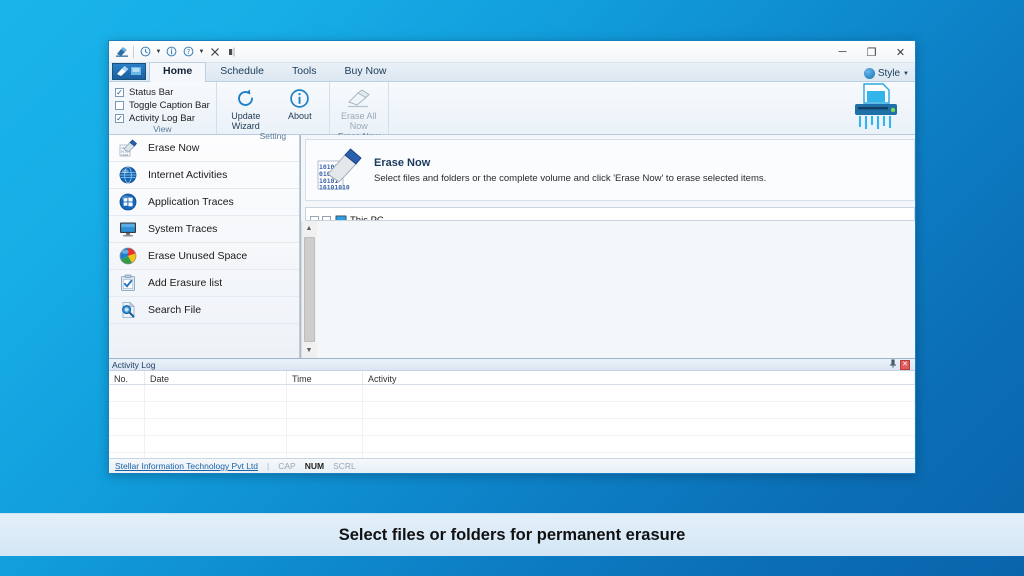 This screenshot has width=1024, height=576. I want to click on close-x-icon, so click(214, 51).